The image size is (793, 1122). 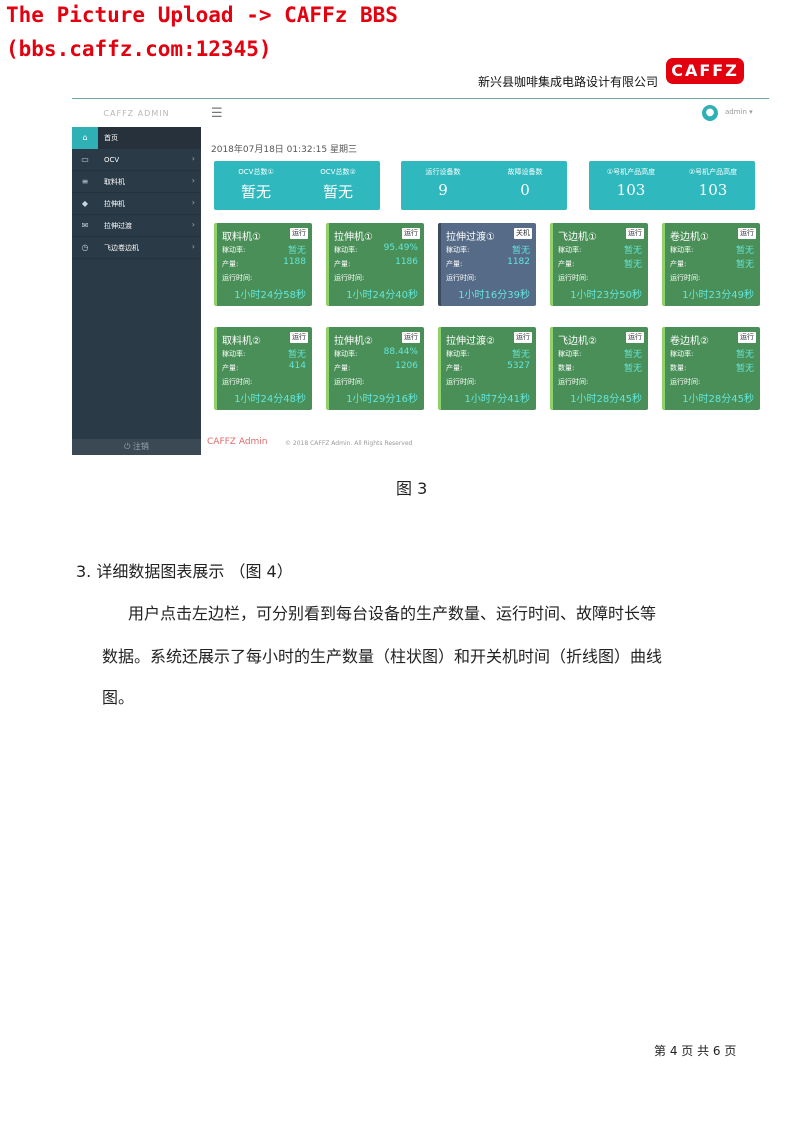 I want to click on device-name: 取料机①, so click(x=241, y=237).